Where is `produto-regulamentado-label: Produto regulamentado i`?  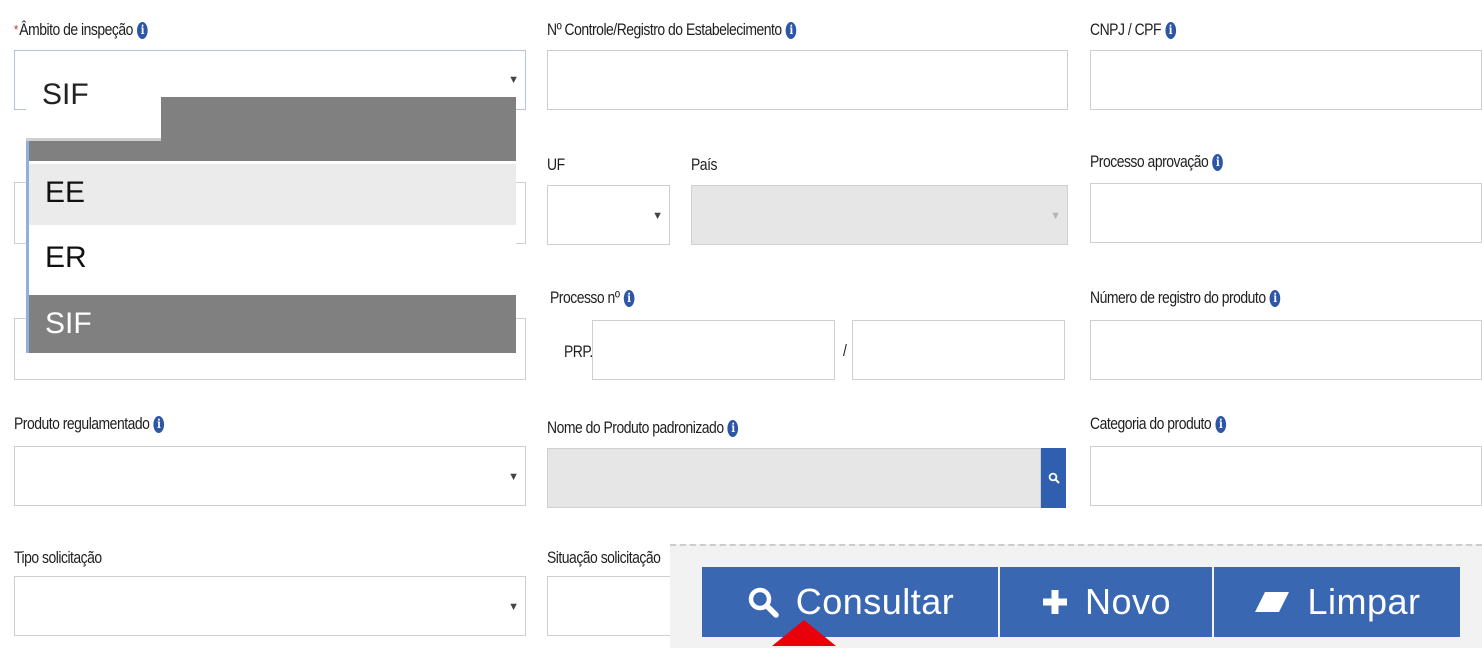 produto-regulamentado-label: Produto regulamentado i is located at coordinates (89, 424).